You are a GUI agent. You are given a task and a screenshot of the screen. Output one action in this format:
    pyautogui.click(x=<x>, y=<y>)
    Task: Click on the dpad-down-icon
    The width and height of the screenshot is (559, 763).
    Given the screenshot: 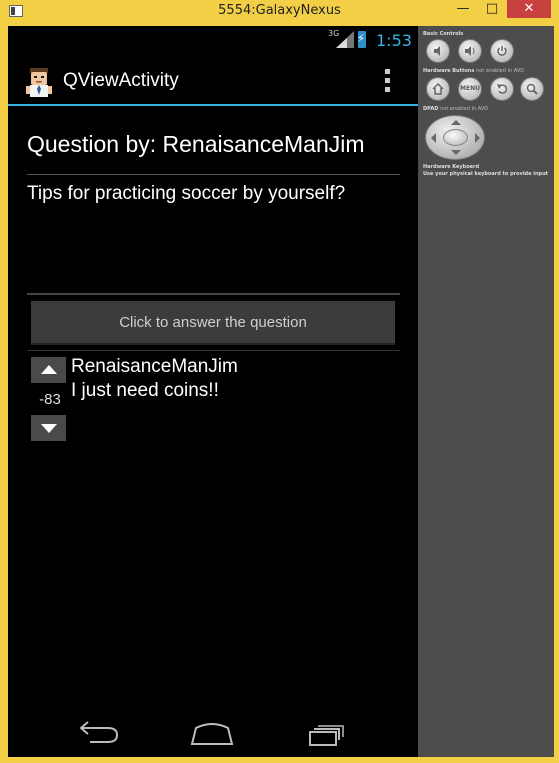 What is the action you would take?
    pyautogui.click(x=456, y=152)
    